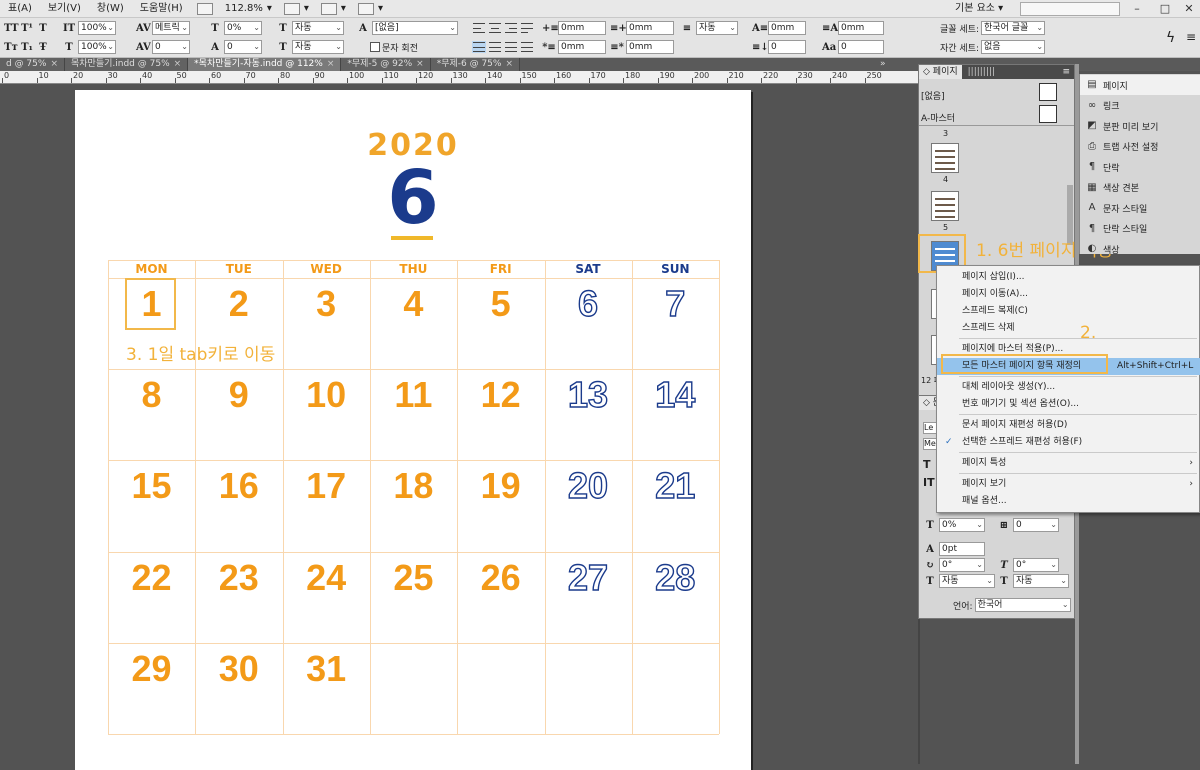 The width and height of the screenshot is (1200, 770). What do you see at coordinates (588, 485) in the screenshot?
I see `calendar-day: 20` at bounding box center [588, 485].